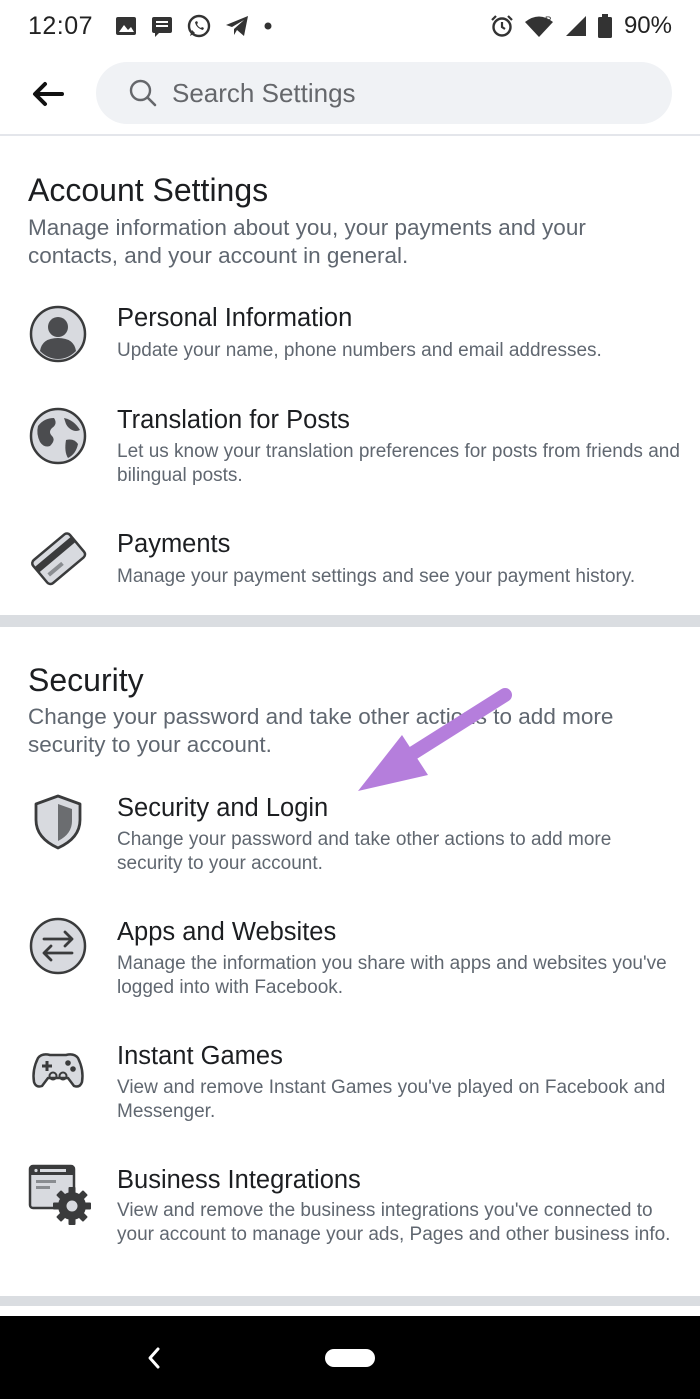 The width and height of the screenshot is (700, 1399). What do you see at coordinates (233, 420) in the screenshot?
I see `settings-item-title: Translation for Posts` at bounding box center [233, 420].